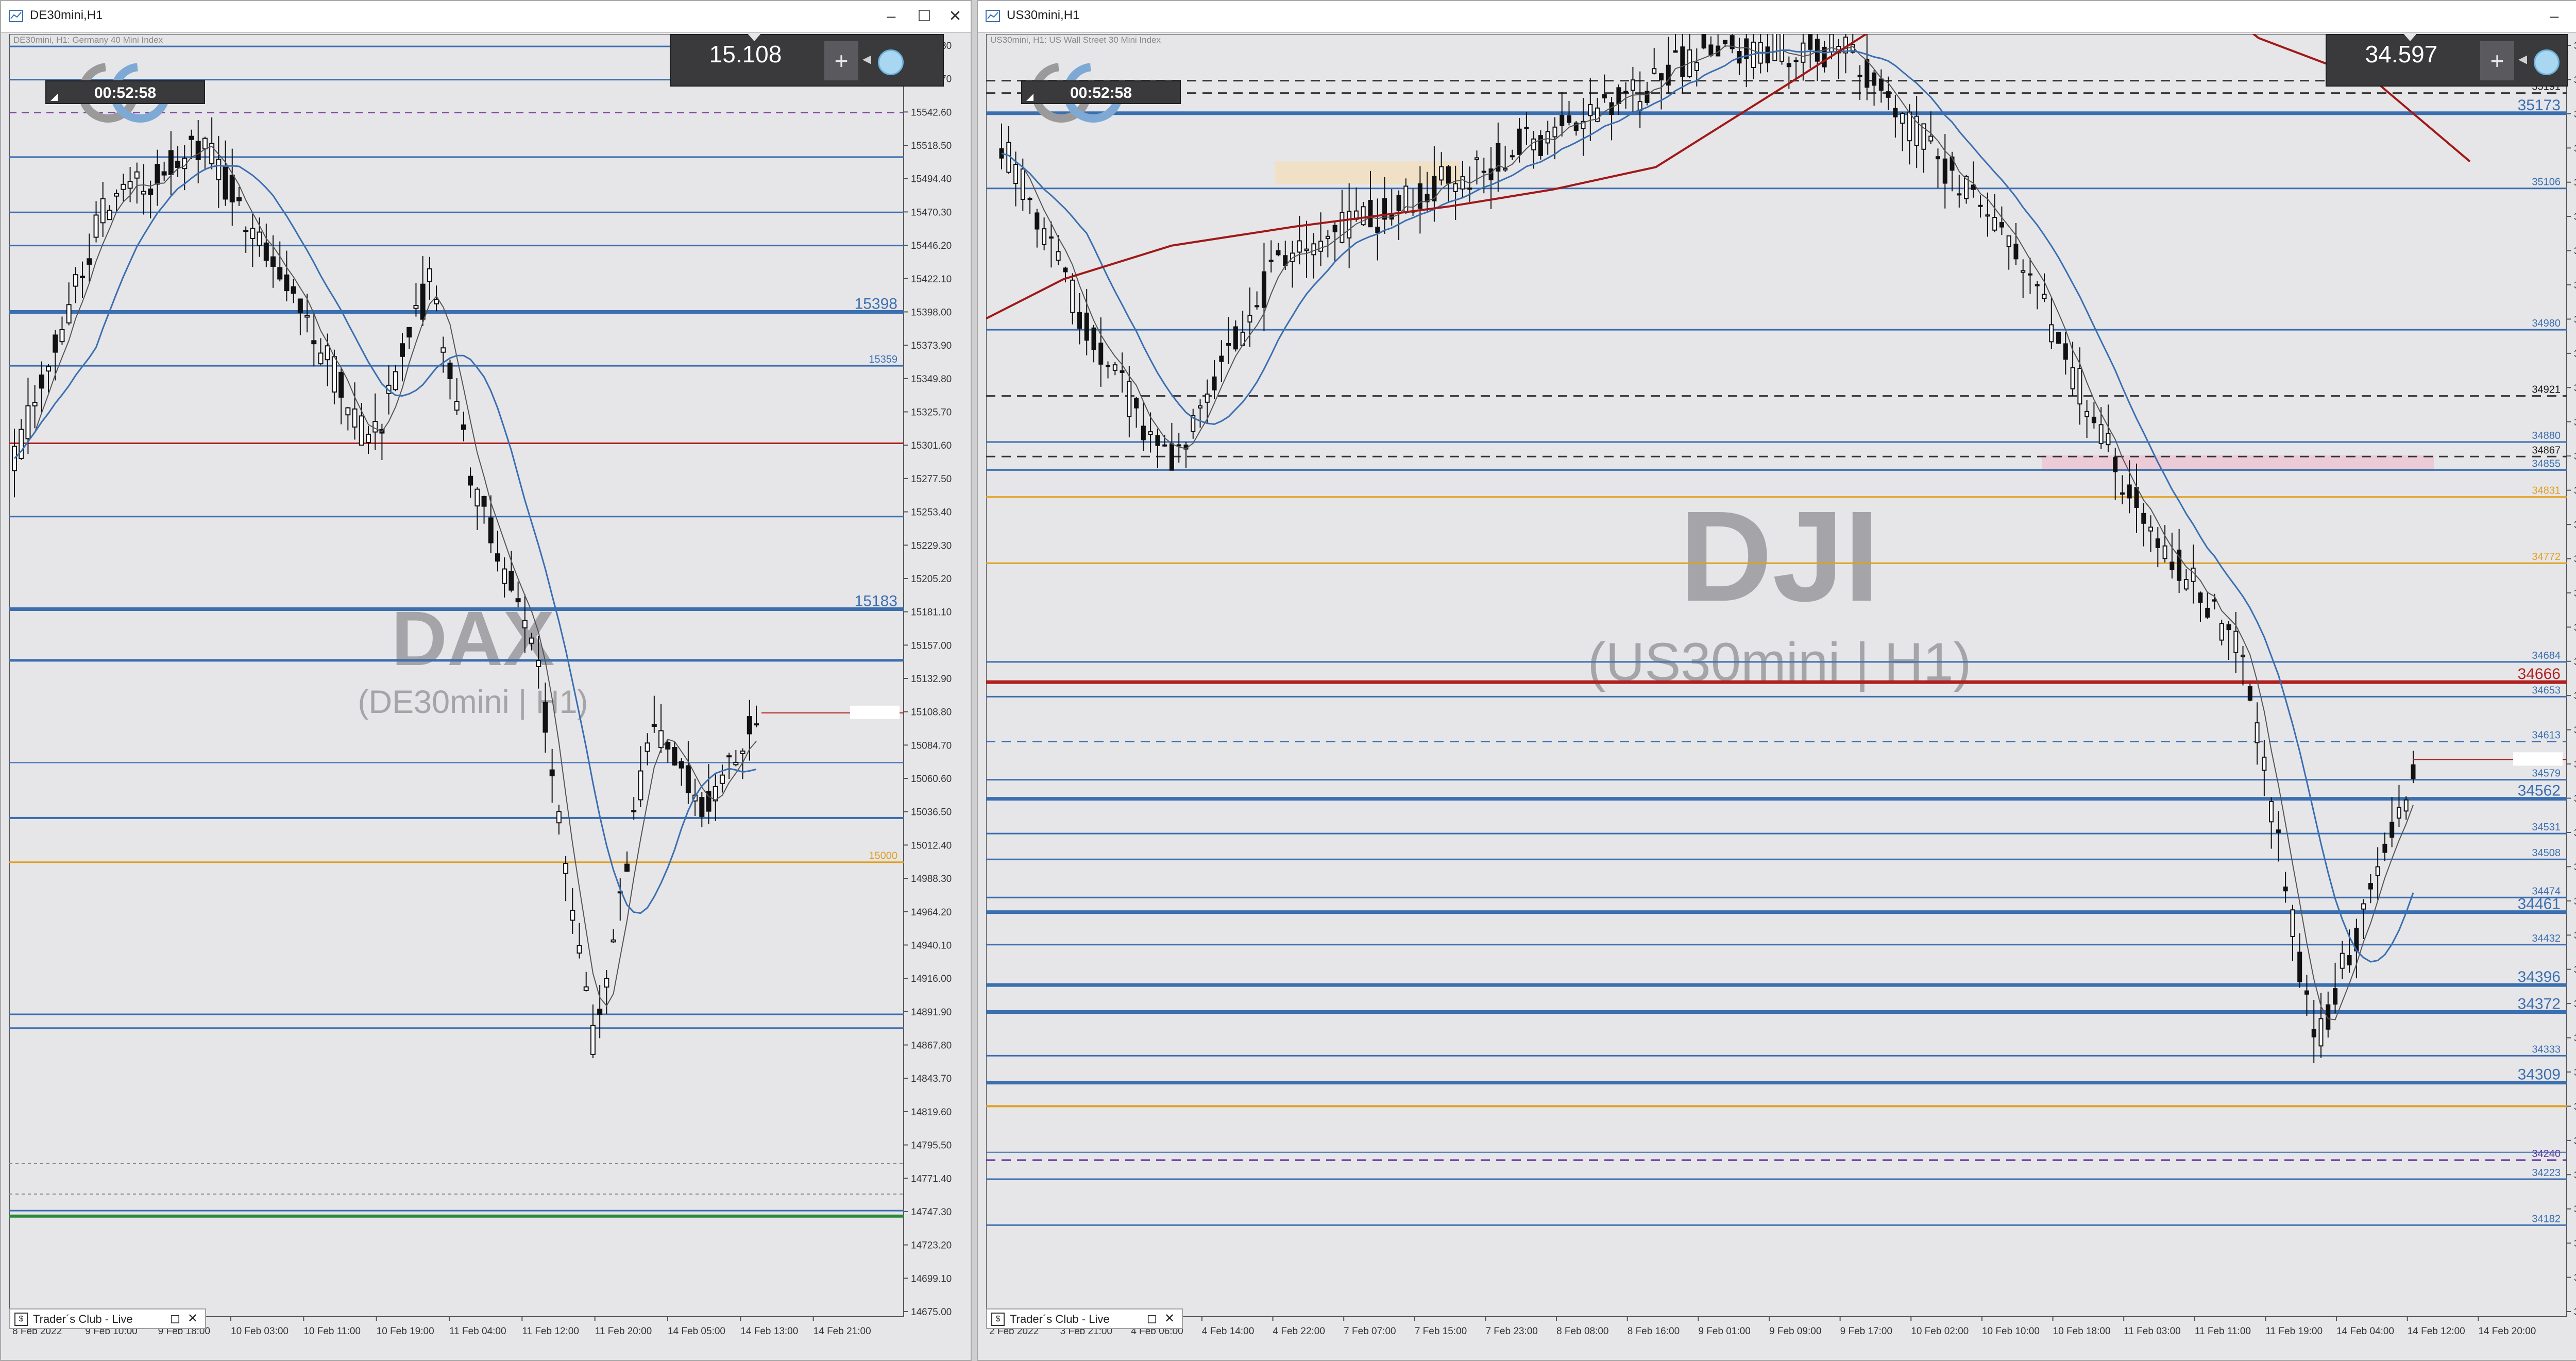 The height and width of the screenshot is (1361, 2576). Describe the element at coordinates (932, 412) in the screenshot. I see `price-axis-label: 15325.70` at that location.